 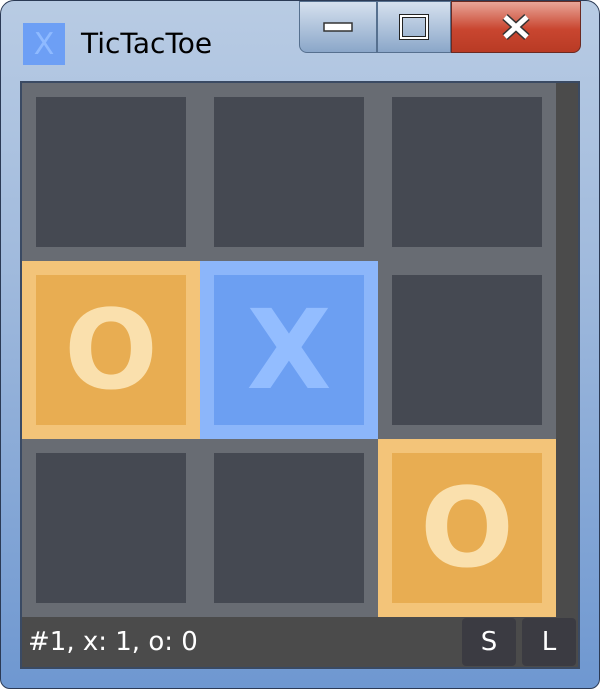 I want to click on score-text: #1, x: 1, o: 0, so click(x=113, y=642).